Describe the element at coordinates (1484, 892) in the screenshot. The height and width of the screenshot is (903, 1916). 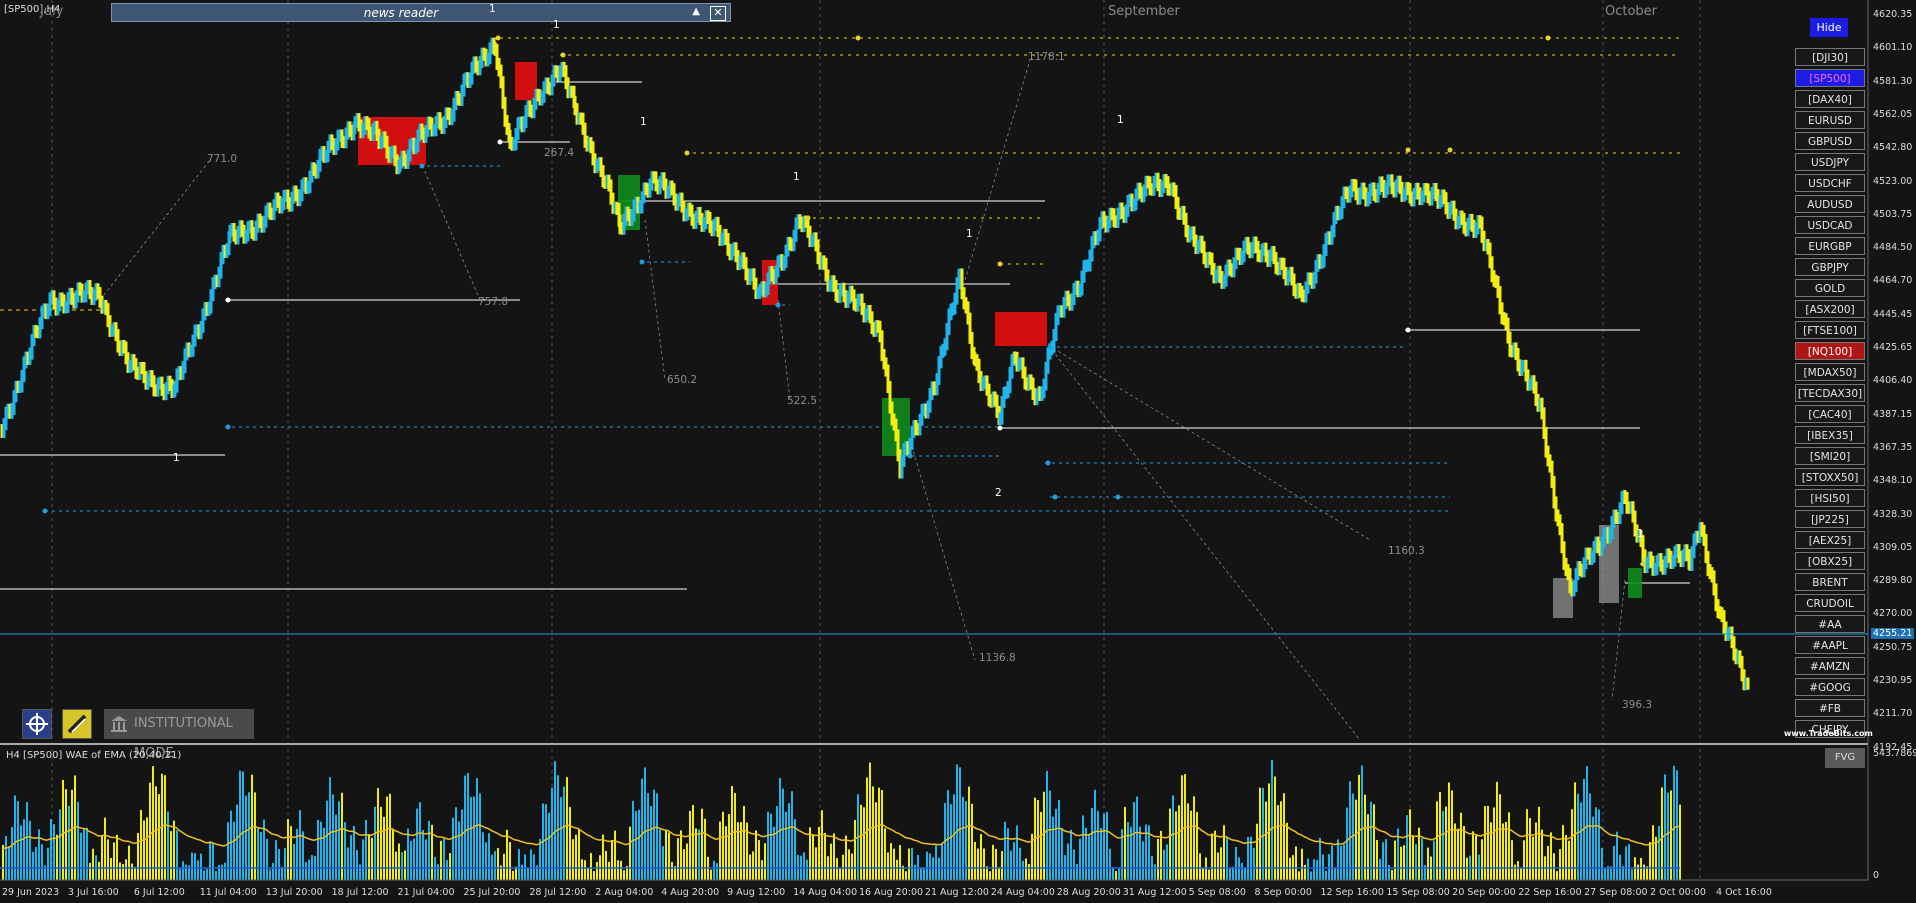
I see `time-tick-label: 20 Sep 00:00` at that location.